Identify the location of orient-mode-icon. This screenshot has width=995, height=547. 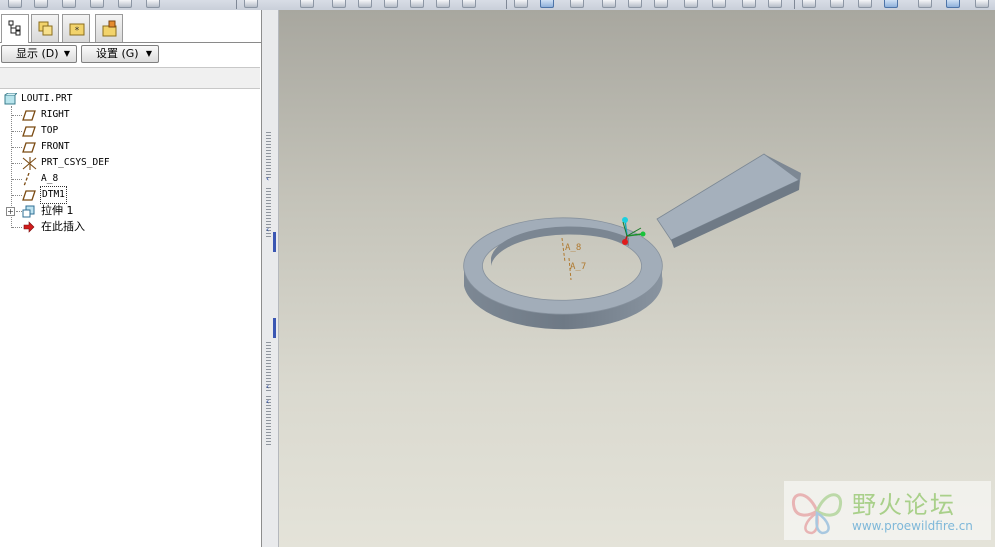
(577, 4).